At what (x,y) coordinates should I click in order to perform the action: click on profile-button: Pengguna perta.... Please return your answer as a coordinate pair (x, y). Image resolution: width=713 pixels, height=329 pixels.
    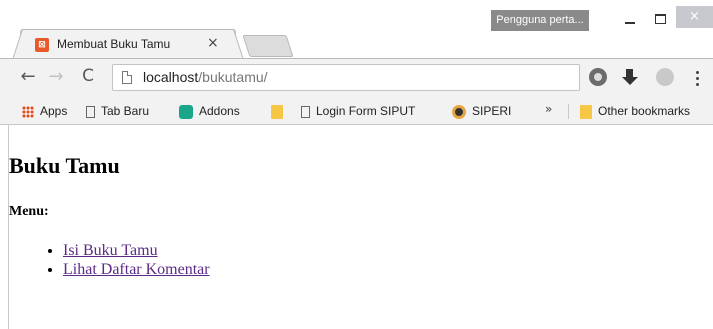
    Looking at the image, I should click on (540, 20).